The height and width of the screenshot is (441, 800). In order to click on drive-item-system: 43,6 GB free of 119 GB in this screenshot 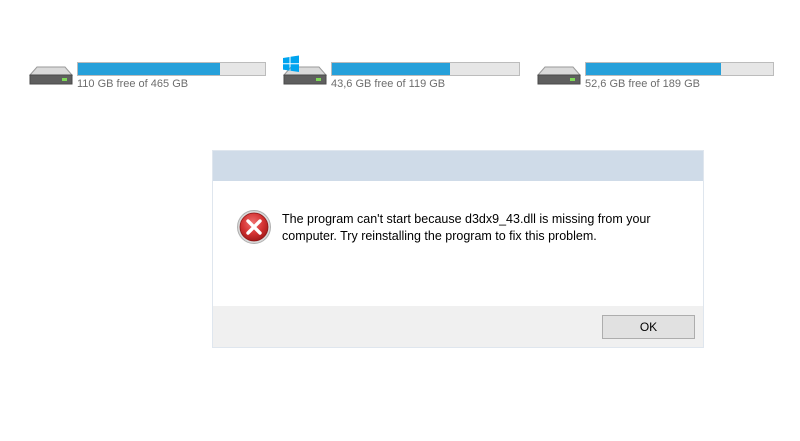, I will do `click(406, 75)`.